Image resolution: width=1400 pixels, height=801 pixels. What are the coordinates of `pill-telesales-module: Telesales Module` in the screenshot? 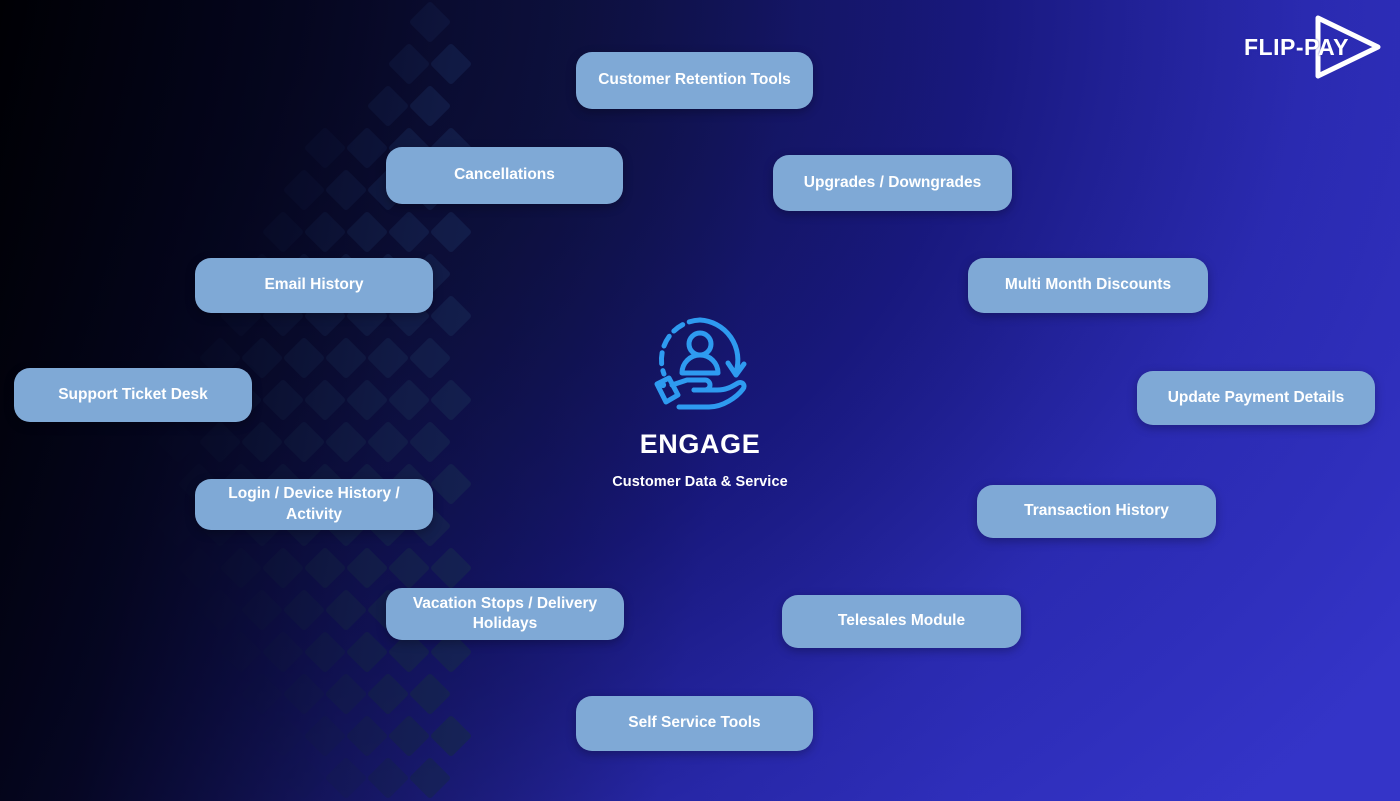 It's located at (901, 621).